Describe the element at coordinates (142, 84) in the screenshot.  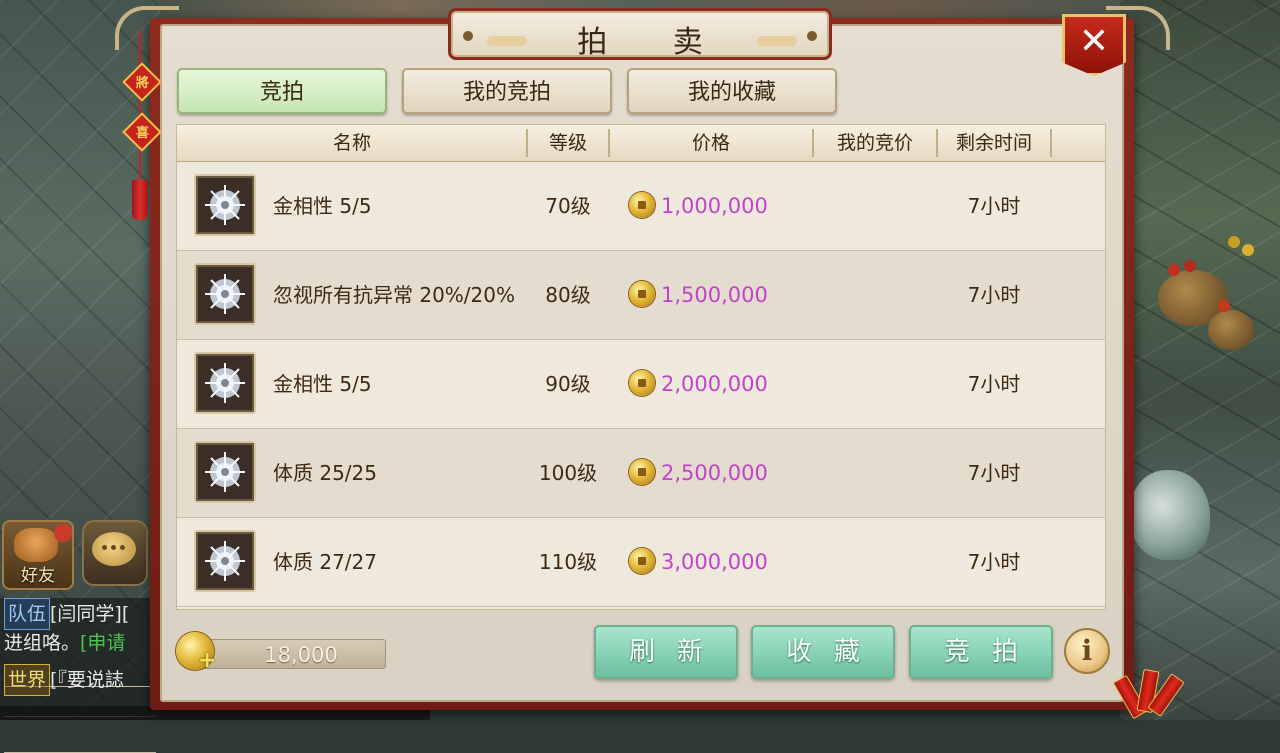
I see `ornament-char: 將` at that location.